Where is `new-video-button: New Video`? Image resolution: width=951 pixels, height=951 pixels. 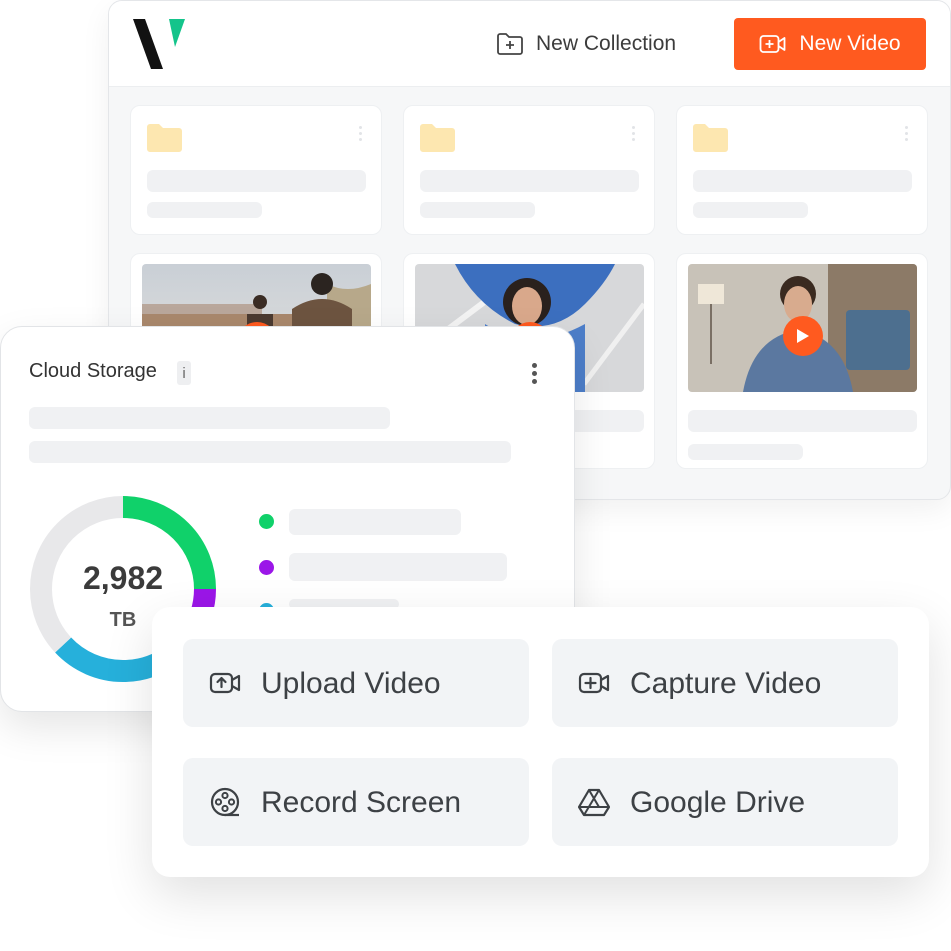 new-video-button: New Video is located at coordinates (830, 44).